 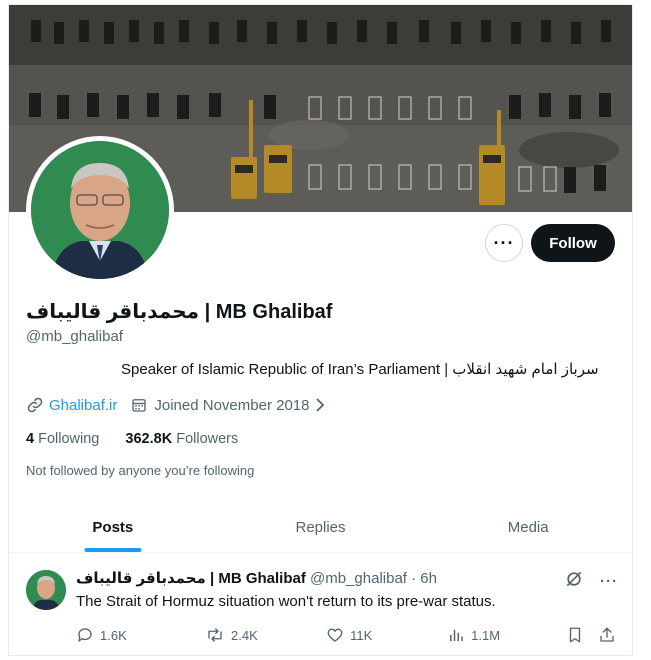 What do you see at coordinates (265, 635) in the screenshot?
I see `repost-button: 2.4K` at bounding box center [265, 635].